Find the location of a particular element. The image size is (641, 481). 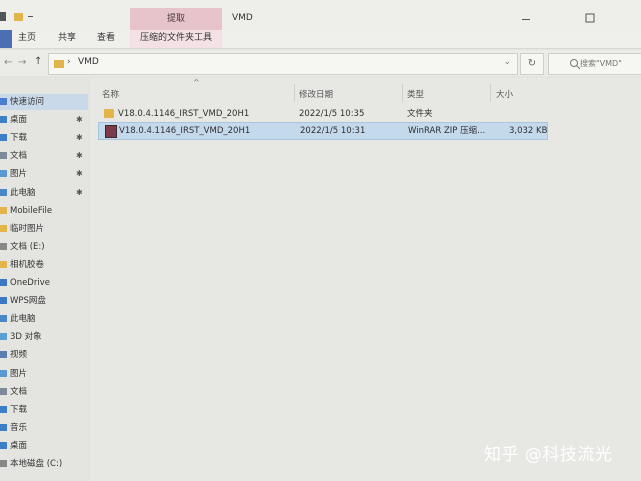

window-controls is located at coordinates (570, 19).